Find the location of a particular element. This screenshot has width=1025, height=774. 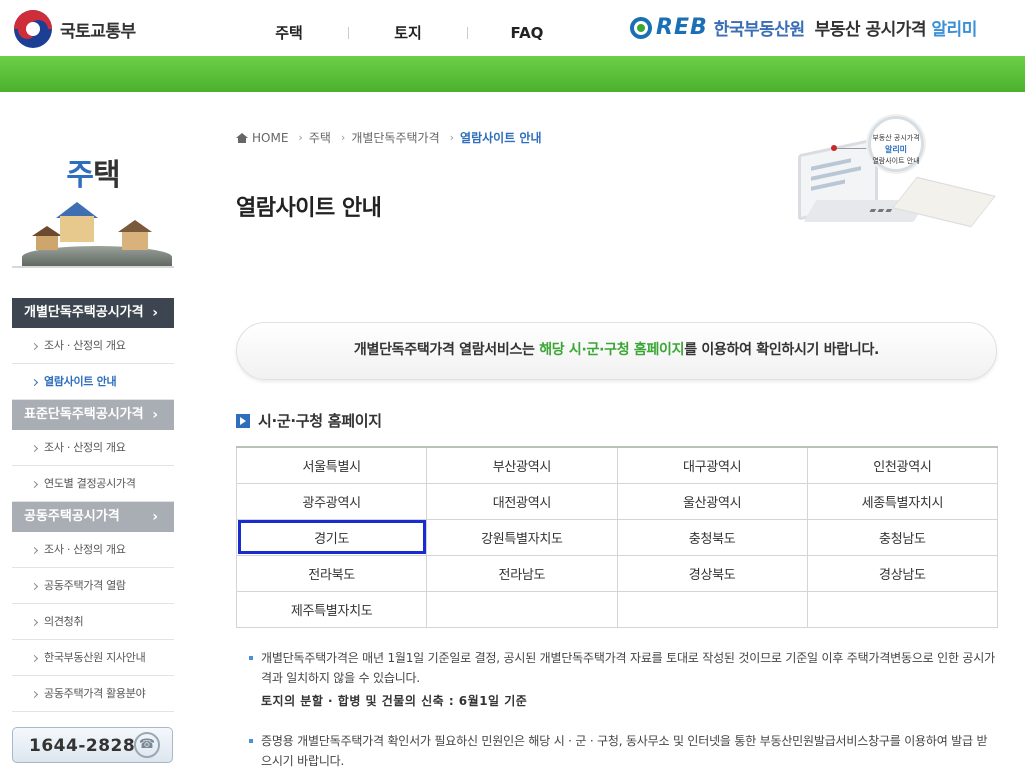

region-link-jeonbuk: 전라북도 is located at coordinates (331, 573).